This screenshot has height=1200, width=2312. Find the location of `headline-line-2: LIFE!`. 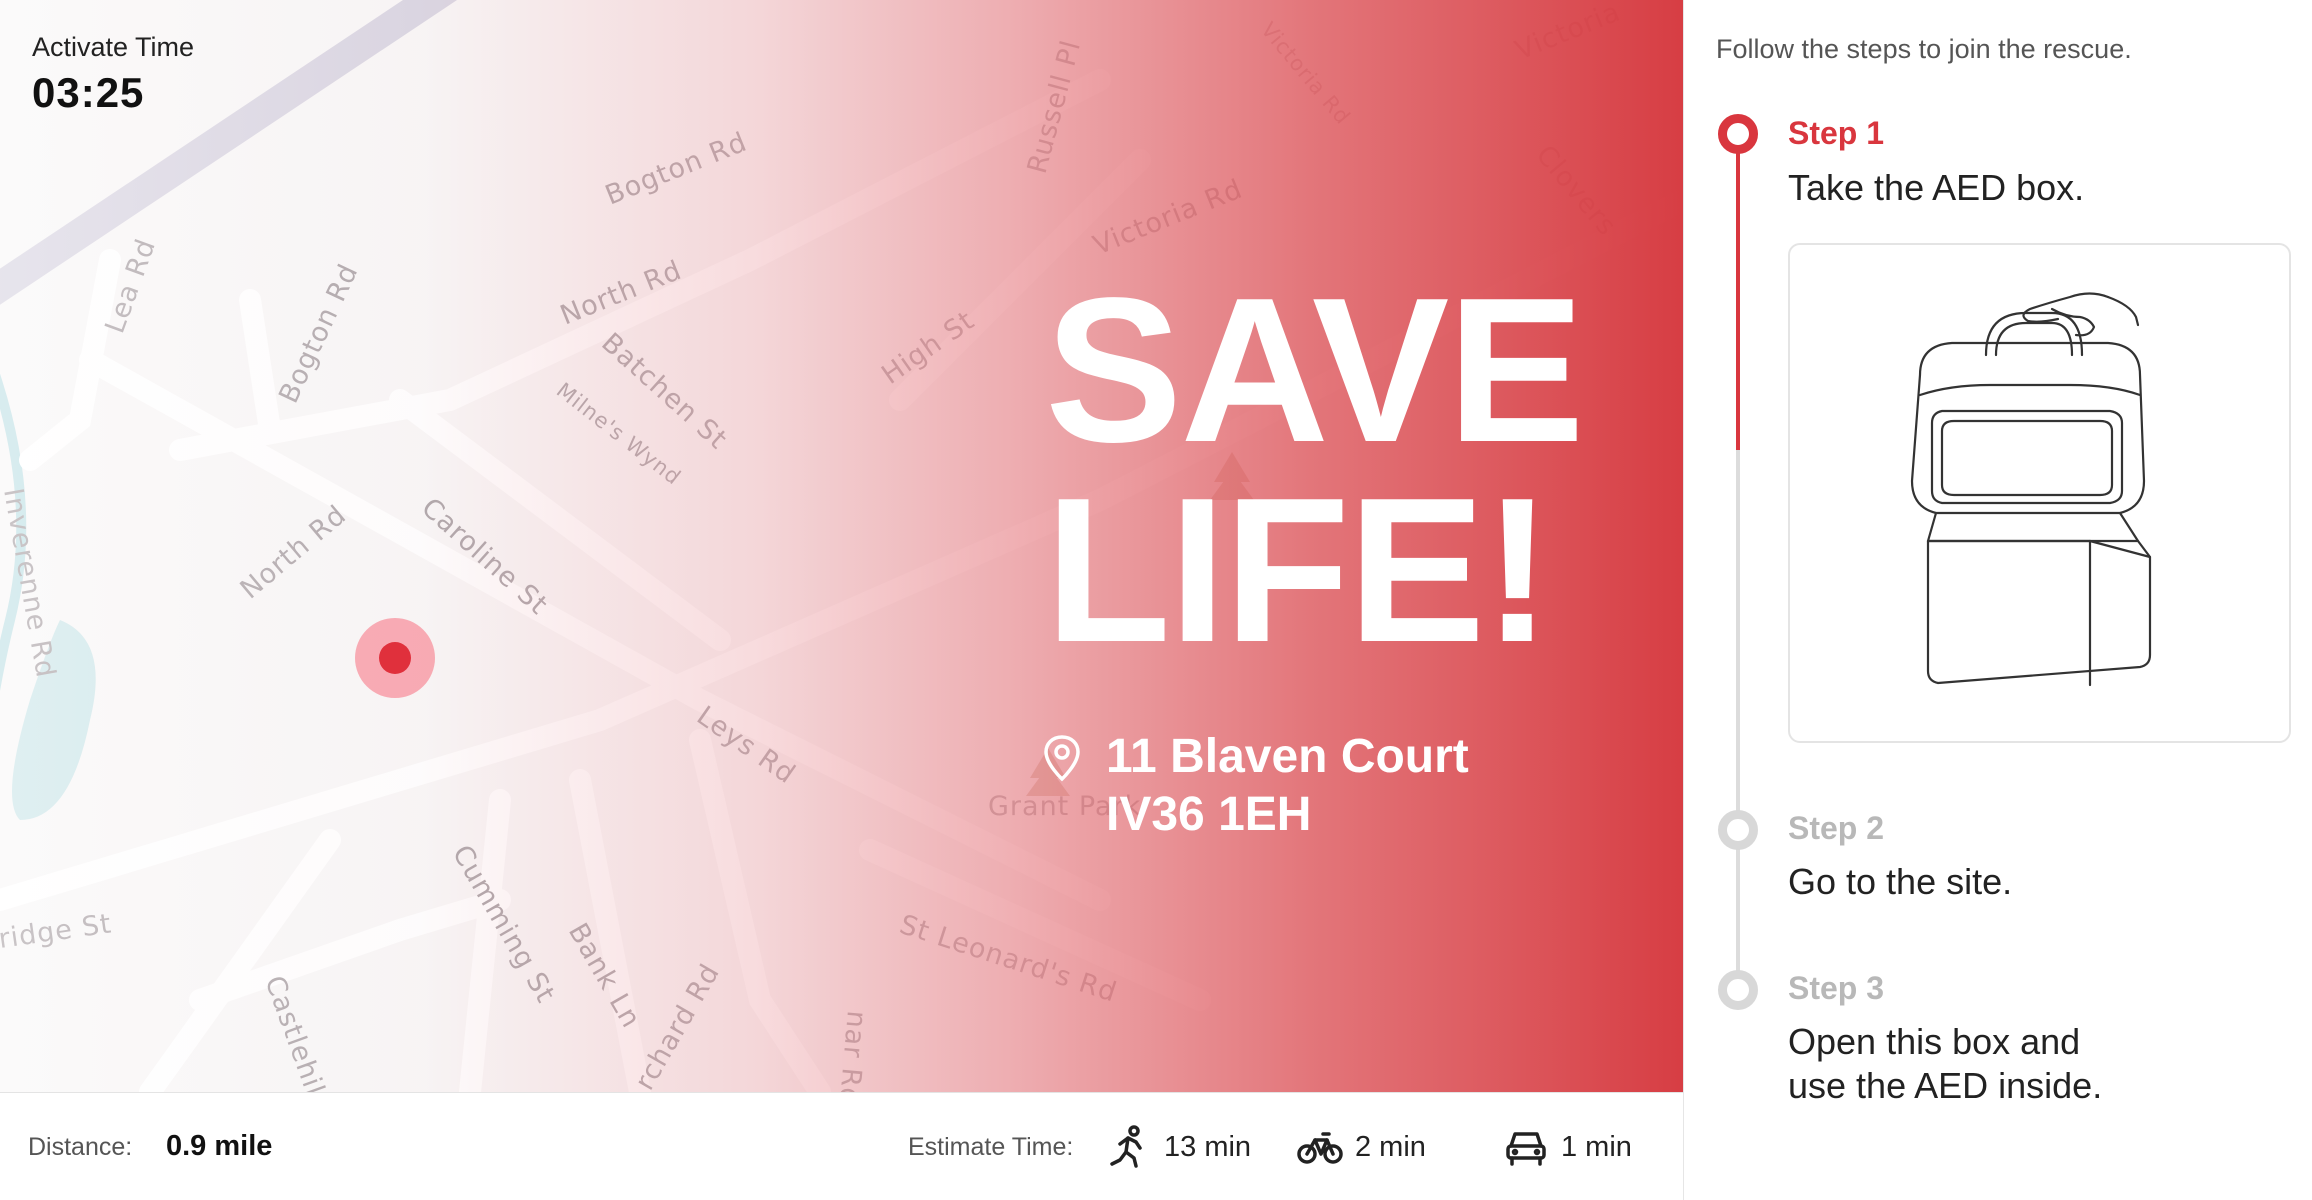

headline-line-2: LIFE! is located at coordinates (1298, 570).